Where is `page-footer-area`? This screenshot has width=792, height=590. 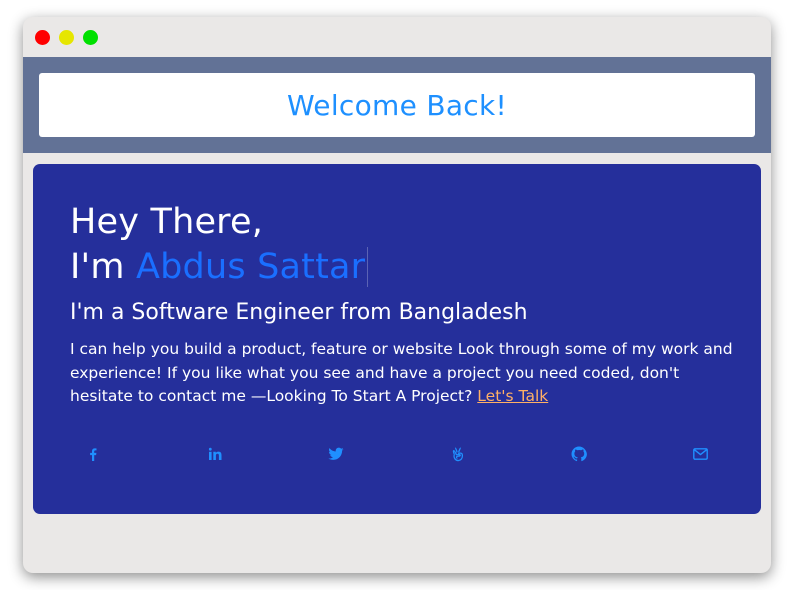 page-footer-area is located at coordinates (397, 543).